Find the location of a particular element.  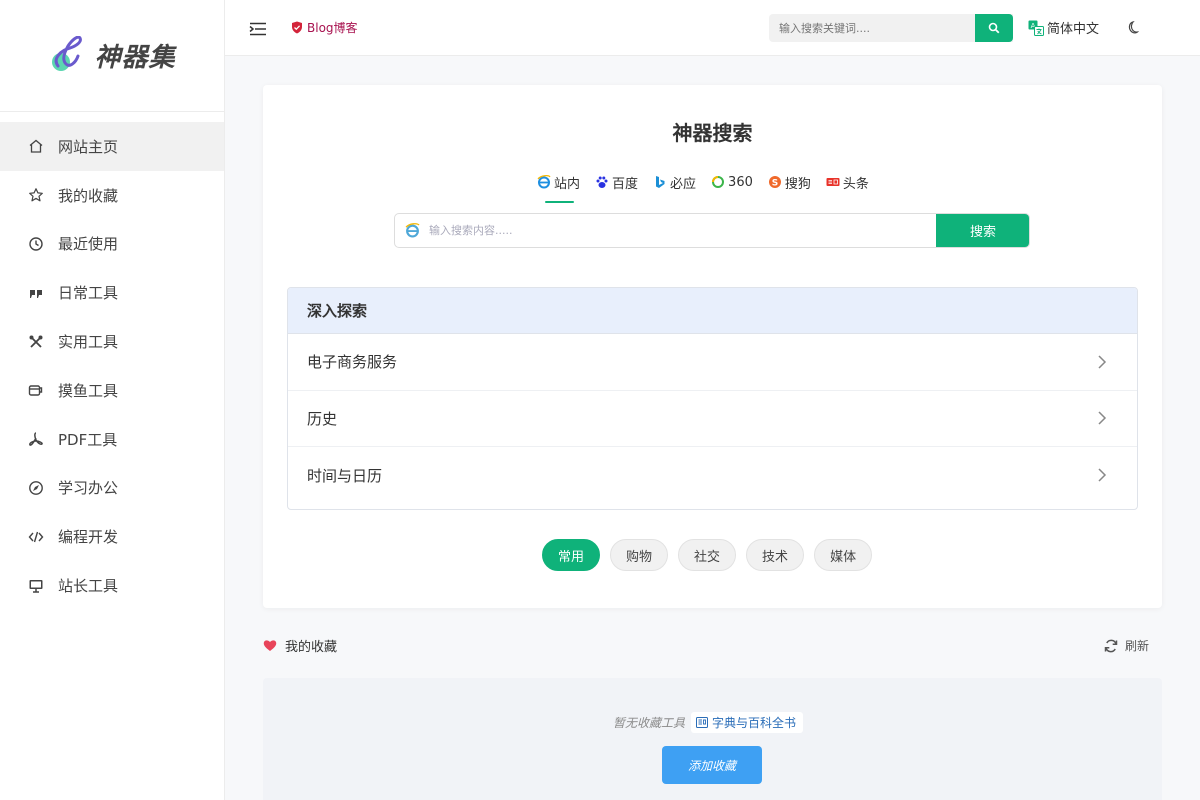

page-title: 神器搜索 is located at coordinates (712, 133).